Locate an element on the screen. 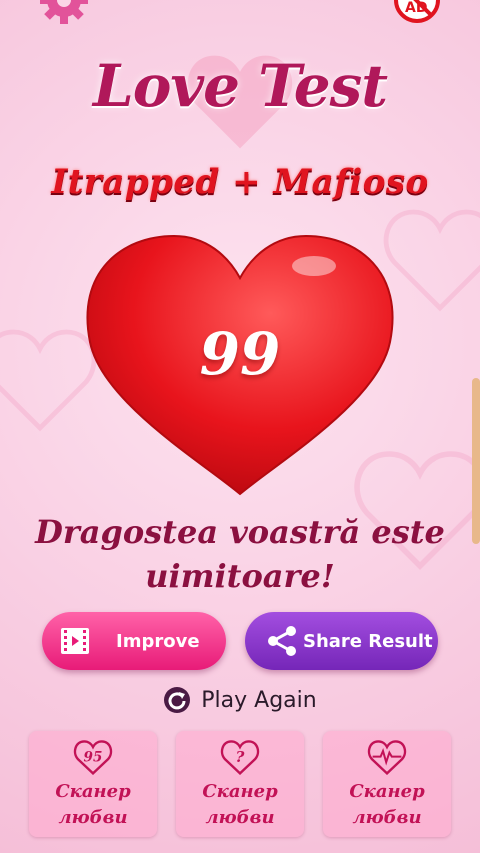  scrollbar-handle is located at coordinates (476, 461).